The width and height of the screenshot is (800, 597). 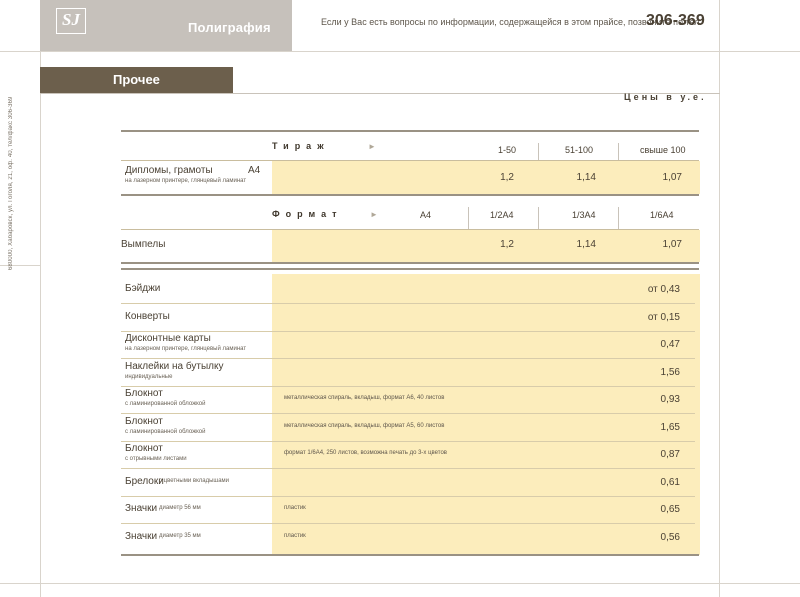 What do you see at coordinates (144, 481) in the screenshot?
I see `item-label: Брелоки` at bounding box center [144, 481].